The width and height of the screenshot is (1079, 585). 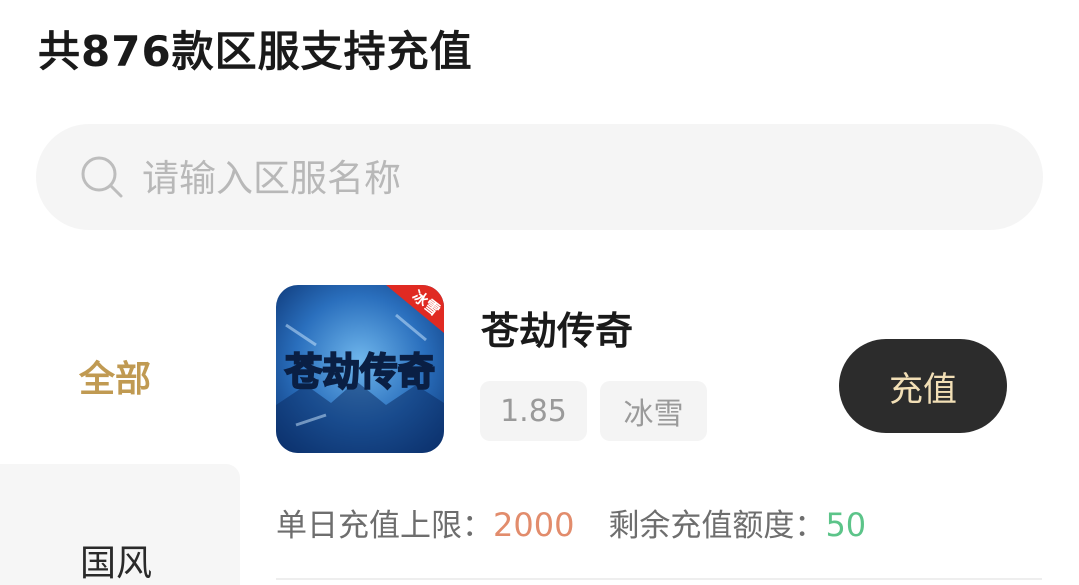 What do you see at coordinates (572, 178) in the screenshot?
I see `search-input` at bounding box center [572, 178].